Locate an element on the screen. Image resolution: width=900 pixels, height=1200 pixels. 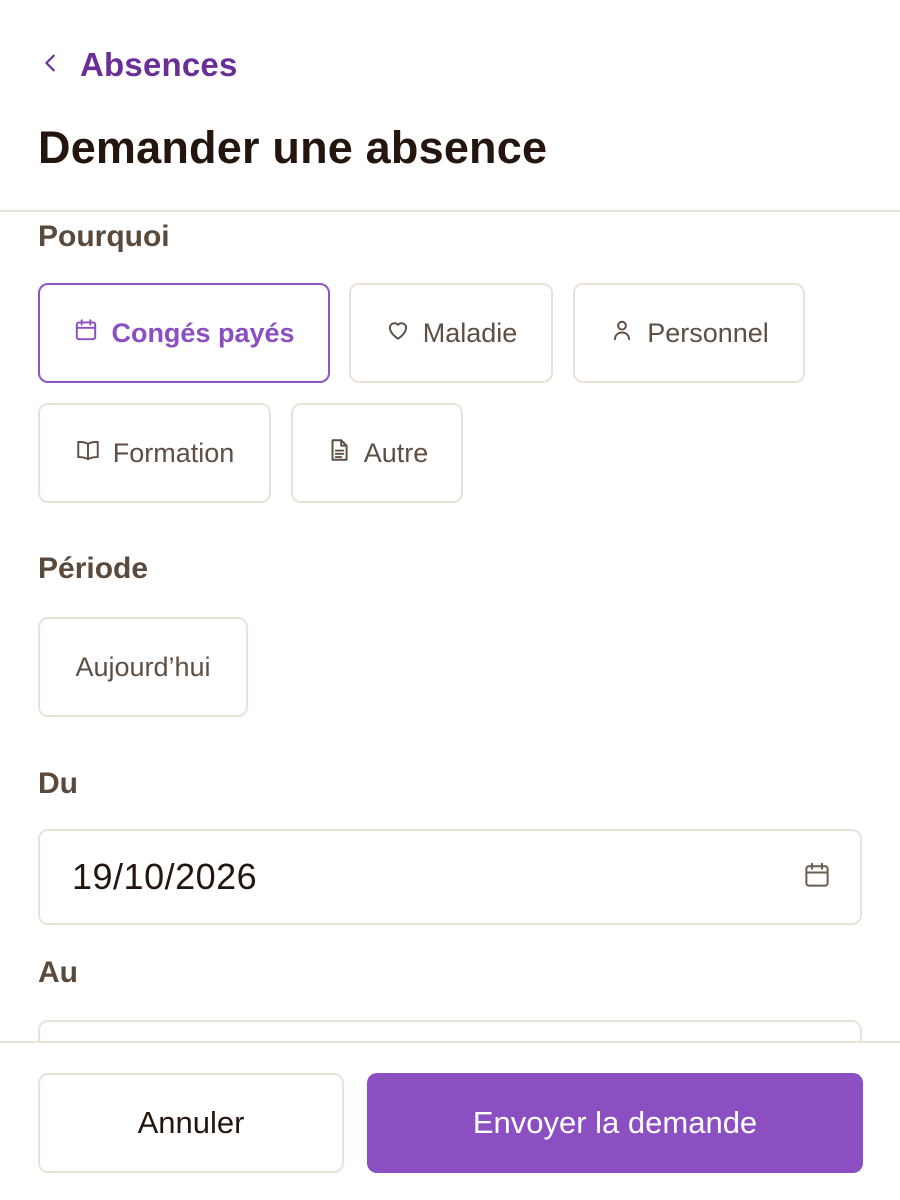
form-footer: Annuler Envoyer la demande is located at coordinates (450, 1120).